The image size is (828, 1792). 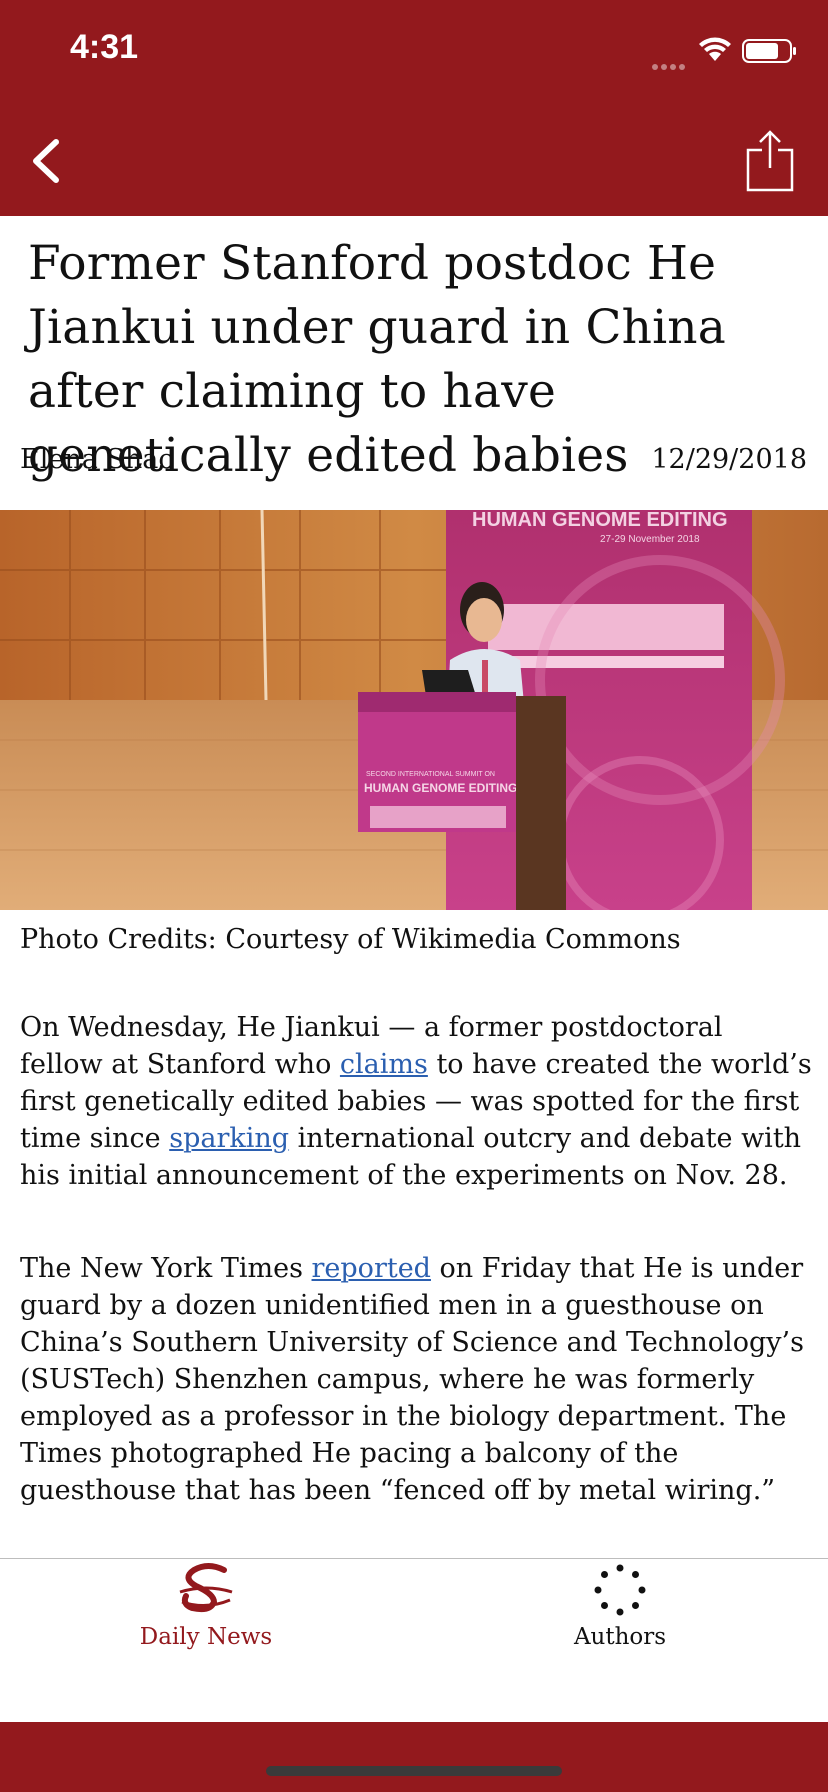 What do you see at coordinates (206, 1637) in the screenshot?
I see `tab-daily-news-label: Daily News` at bounding box center [206, 1637].